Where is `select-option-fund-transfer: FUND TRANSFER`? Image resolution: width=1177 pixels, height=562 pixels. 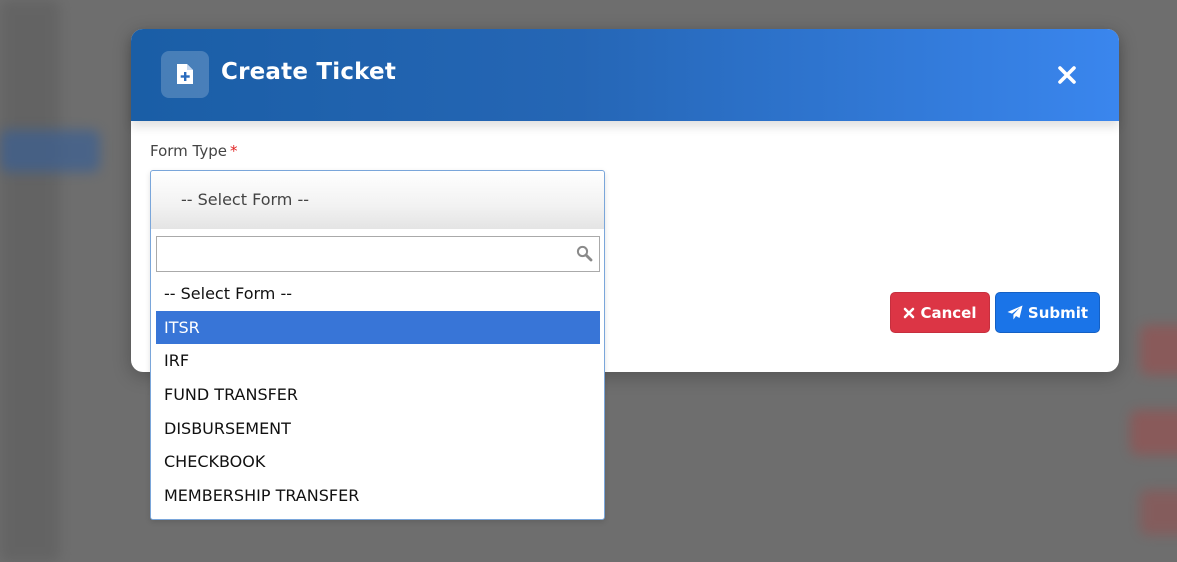
select-option-fund-transfer: FUND TRANSFER is located at coordinates (378, 395).